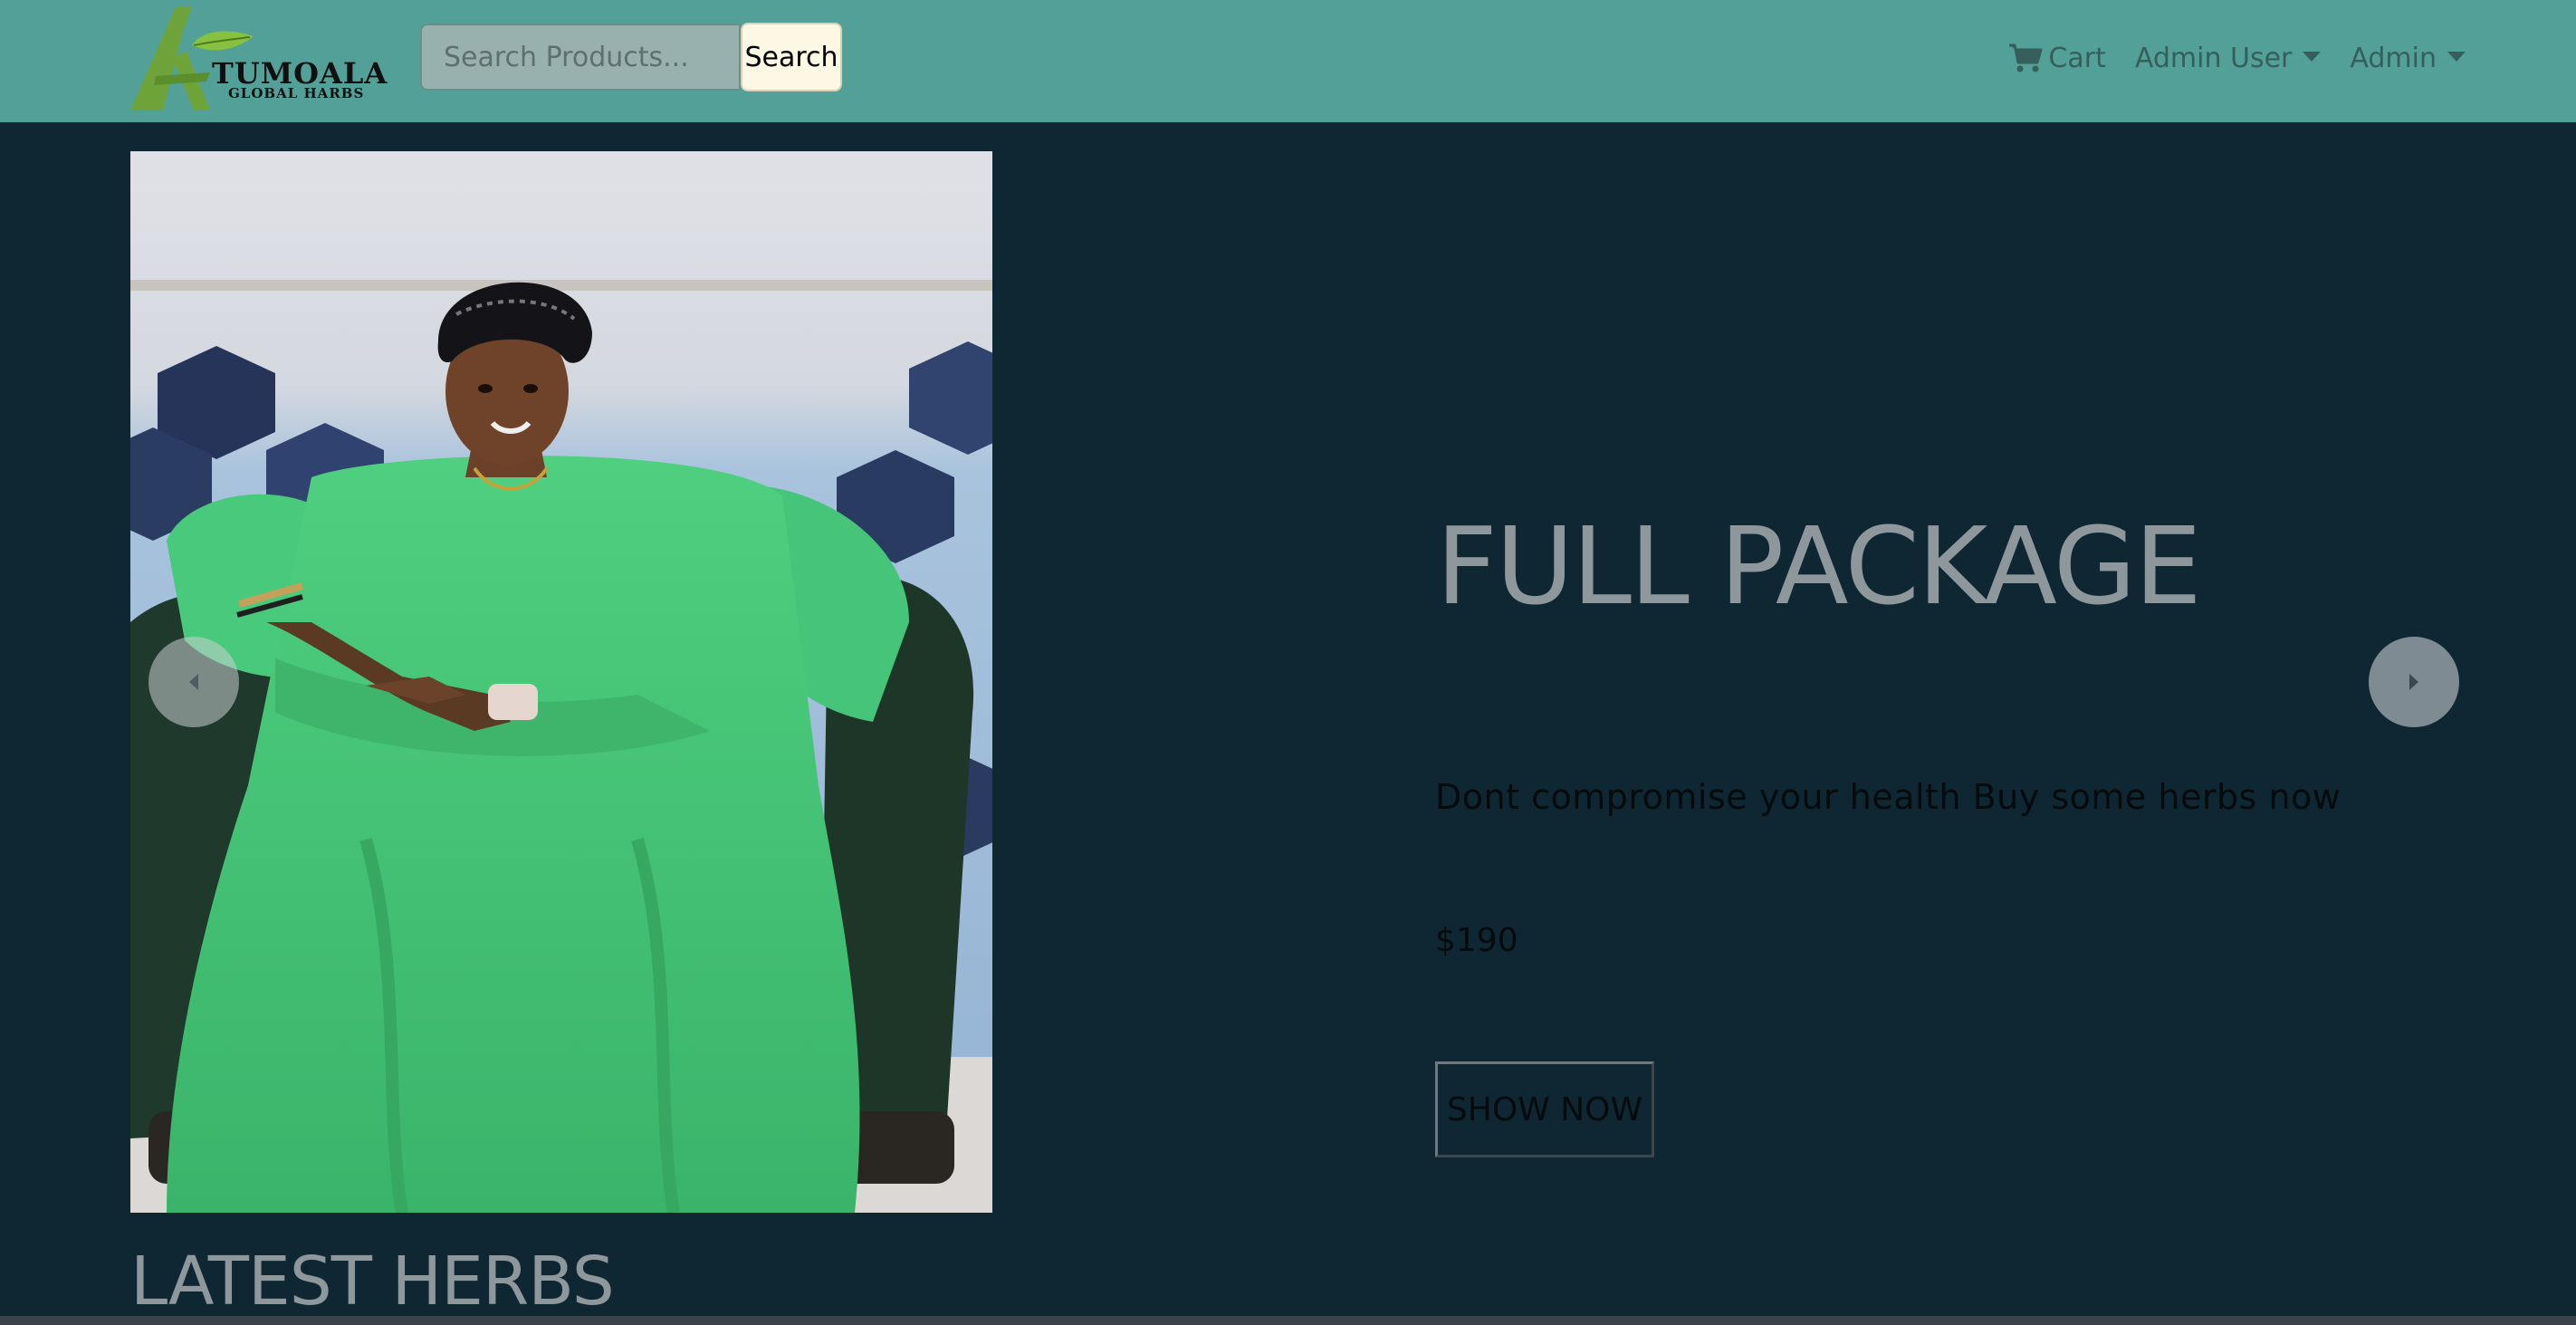 The width and height of the screenshot is (2576, 1325). I want to click on show-now-button: SHOW NOW, so click(1544, 1109).